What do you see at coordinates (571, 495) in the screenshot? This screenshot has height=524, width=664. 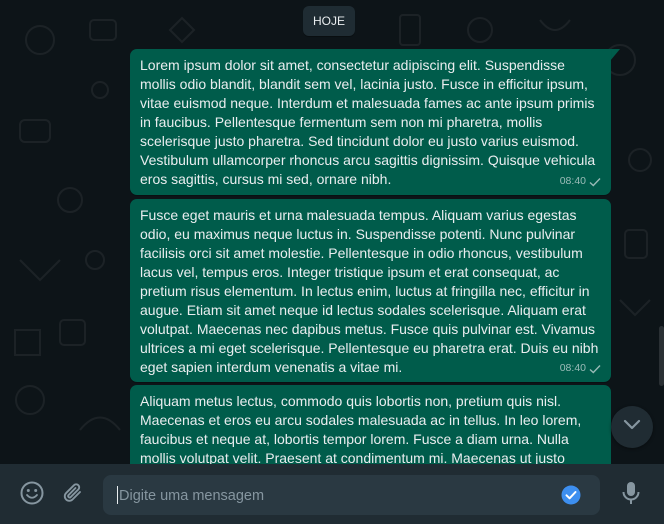 I see `grammar-check-icon` at bounding box center [571, 495].